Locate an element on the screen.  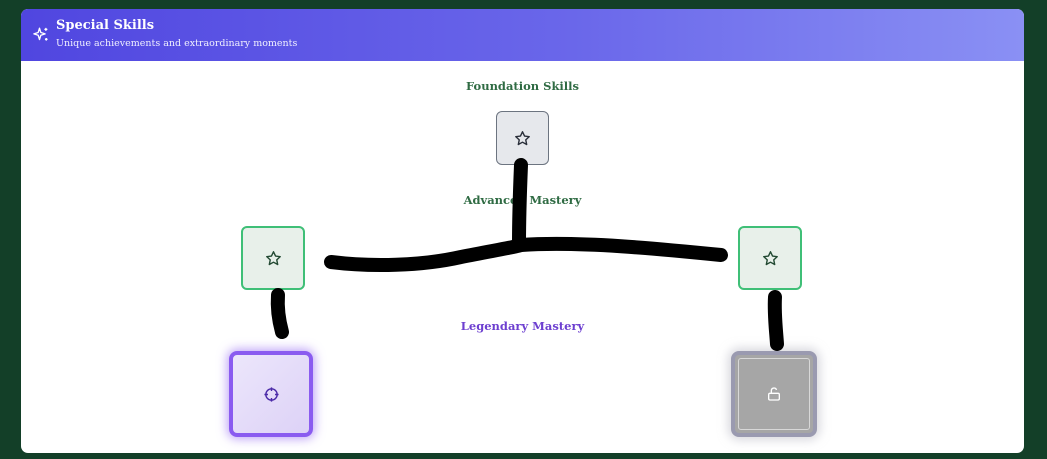
connector-right-down is located at coordinates (775, 320).